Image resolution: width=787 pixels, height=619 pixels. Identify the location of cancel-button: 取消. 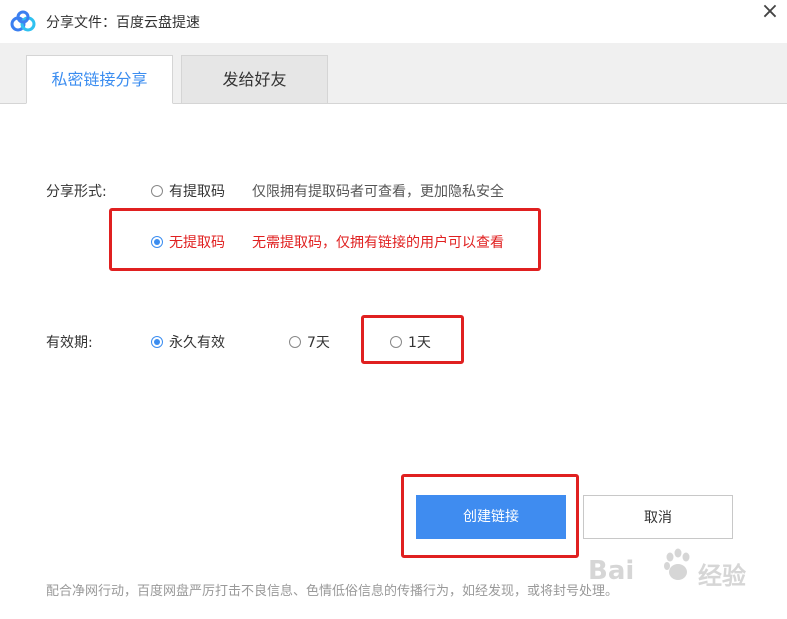
(658, 517).